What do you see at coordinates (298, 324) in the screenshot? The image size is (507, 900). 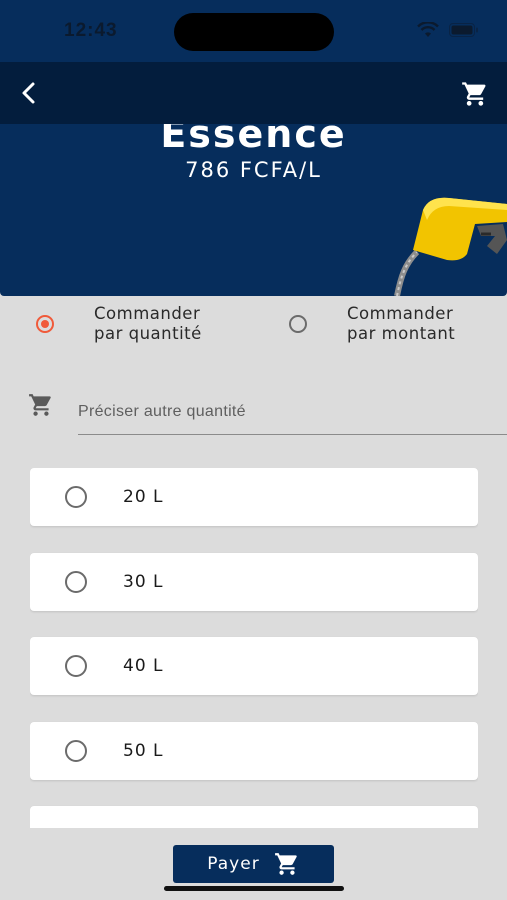 I see `order-by-amount-radio` at bounding box center [298, 324].